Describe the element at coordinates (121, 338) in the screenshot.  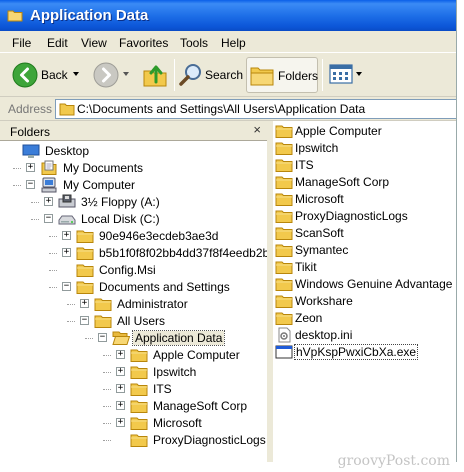
I see `open-folder-icon` at that location.